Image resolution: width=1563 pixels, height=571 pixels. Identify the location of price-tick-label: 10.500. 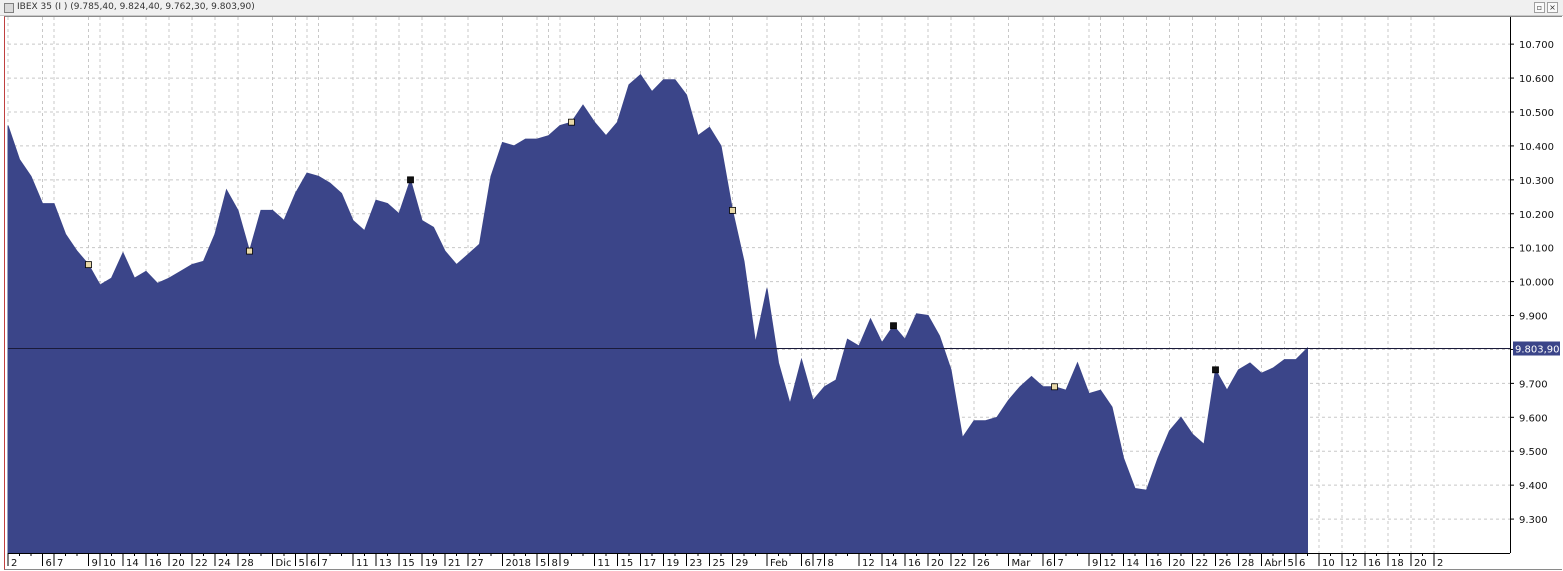
(1536, 113).